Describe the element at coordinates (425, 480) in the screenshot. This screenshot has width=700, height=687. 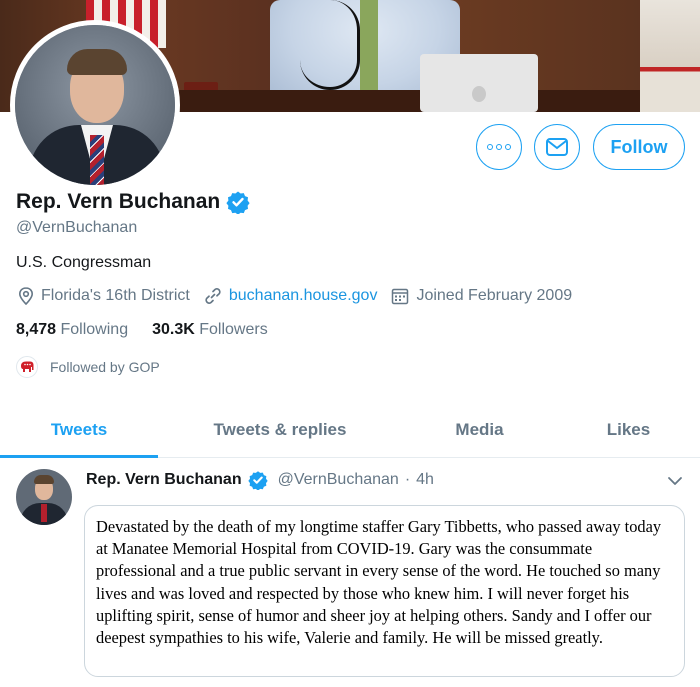
I see `tweet-timestamp: 4h` at that location.